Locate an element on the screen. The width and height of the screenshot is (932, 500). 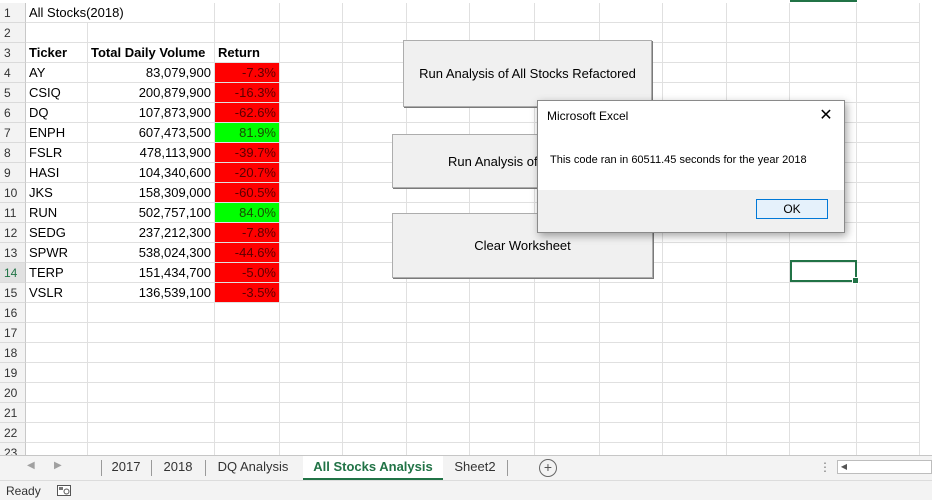
volume-cell: 478,113,900 is located at coordinates (151, 153).